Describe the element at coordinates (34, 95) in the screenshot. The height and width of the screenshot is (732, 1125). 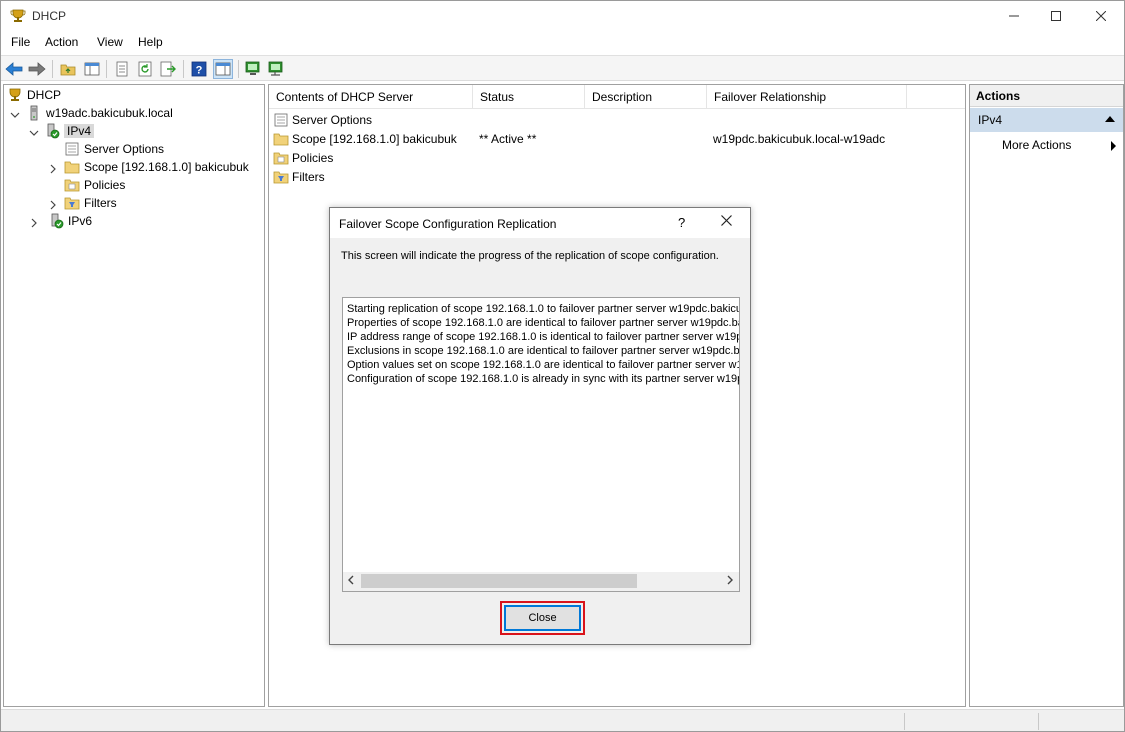
I see `tree-node-dhcp: DHCP` at that location.